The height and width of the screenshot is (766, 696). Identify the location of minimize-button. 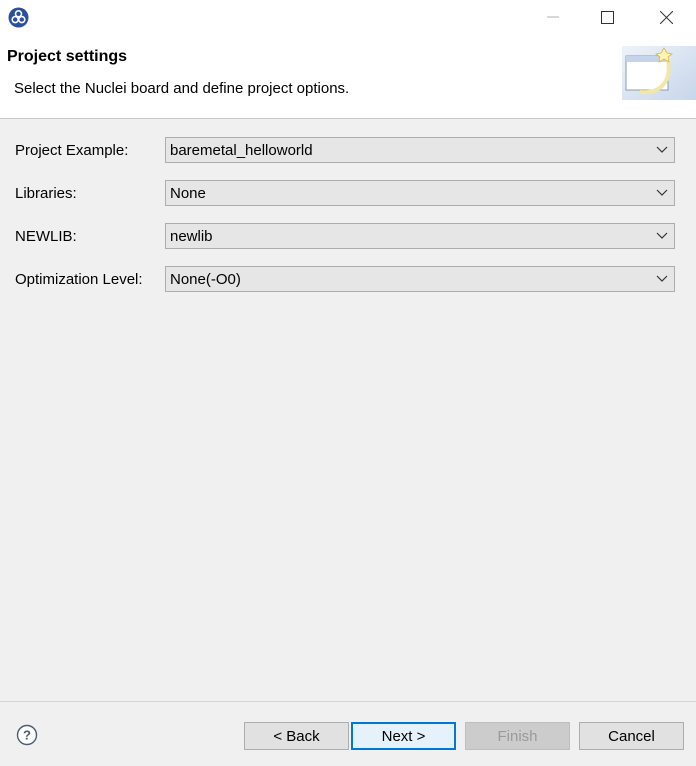
(553, 17).